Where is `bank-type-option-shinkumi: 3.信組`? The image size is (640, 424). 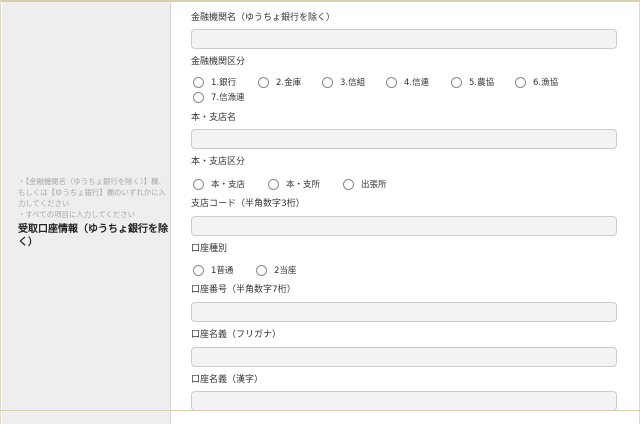 bank-type-option-shinkumi: 3.信組 is located at coordinates (343, 82).